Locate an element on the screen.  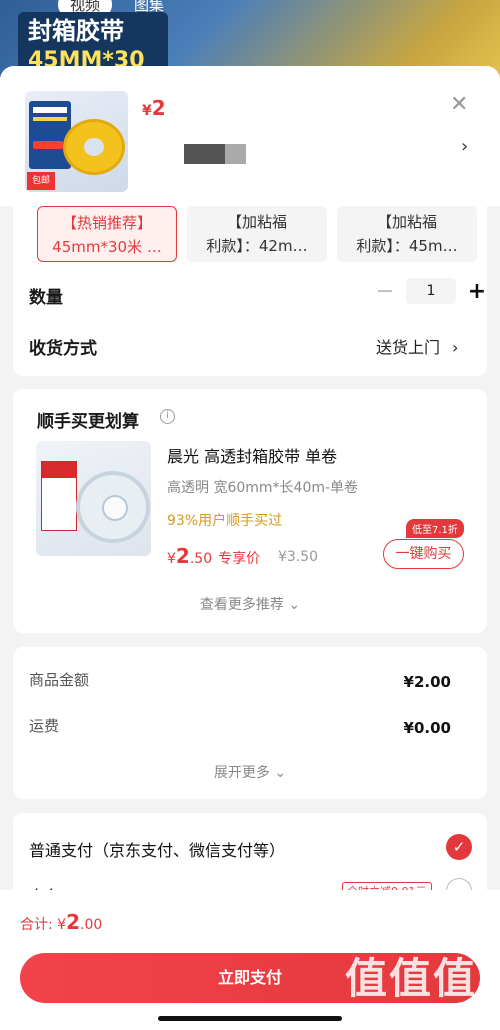
check-icon: ✓ is located at coordinates (459, 847).